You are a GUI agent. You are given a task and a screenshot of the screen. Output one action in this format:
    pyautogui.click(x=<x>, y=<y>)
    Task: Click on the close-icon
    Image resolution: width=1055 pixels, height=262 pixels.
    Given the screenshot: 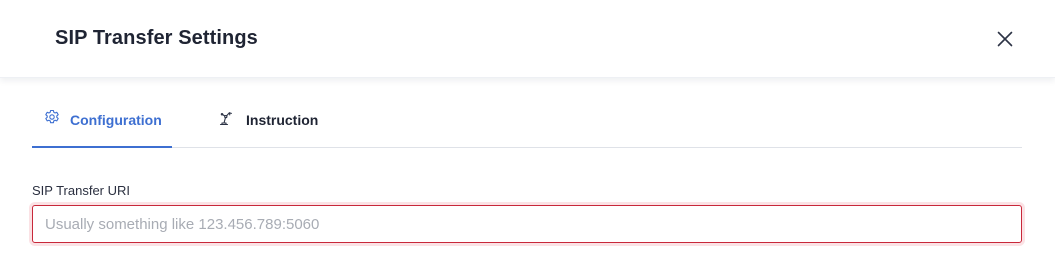 What is the action you would take?
    pyautogui.click(x=1005, y=39)
    